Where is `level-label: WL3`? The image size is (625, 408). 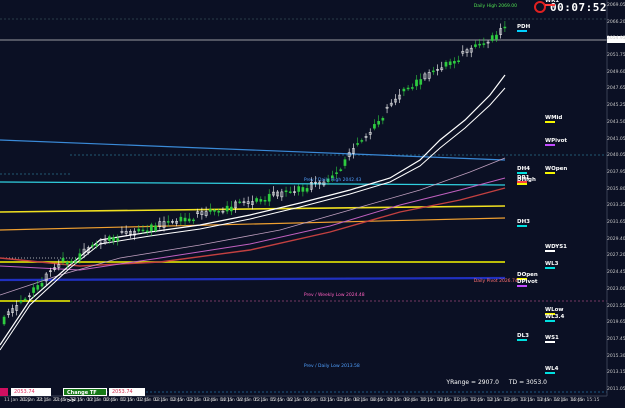 level-label: WL3 is located at coordinates (551, 265).